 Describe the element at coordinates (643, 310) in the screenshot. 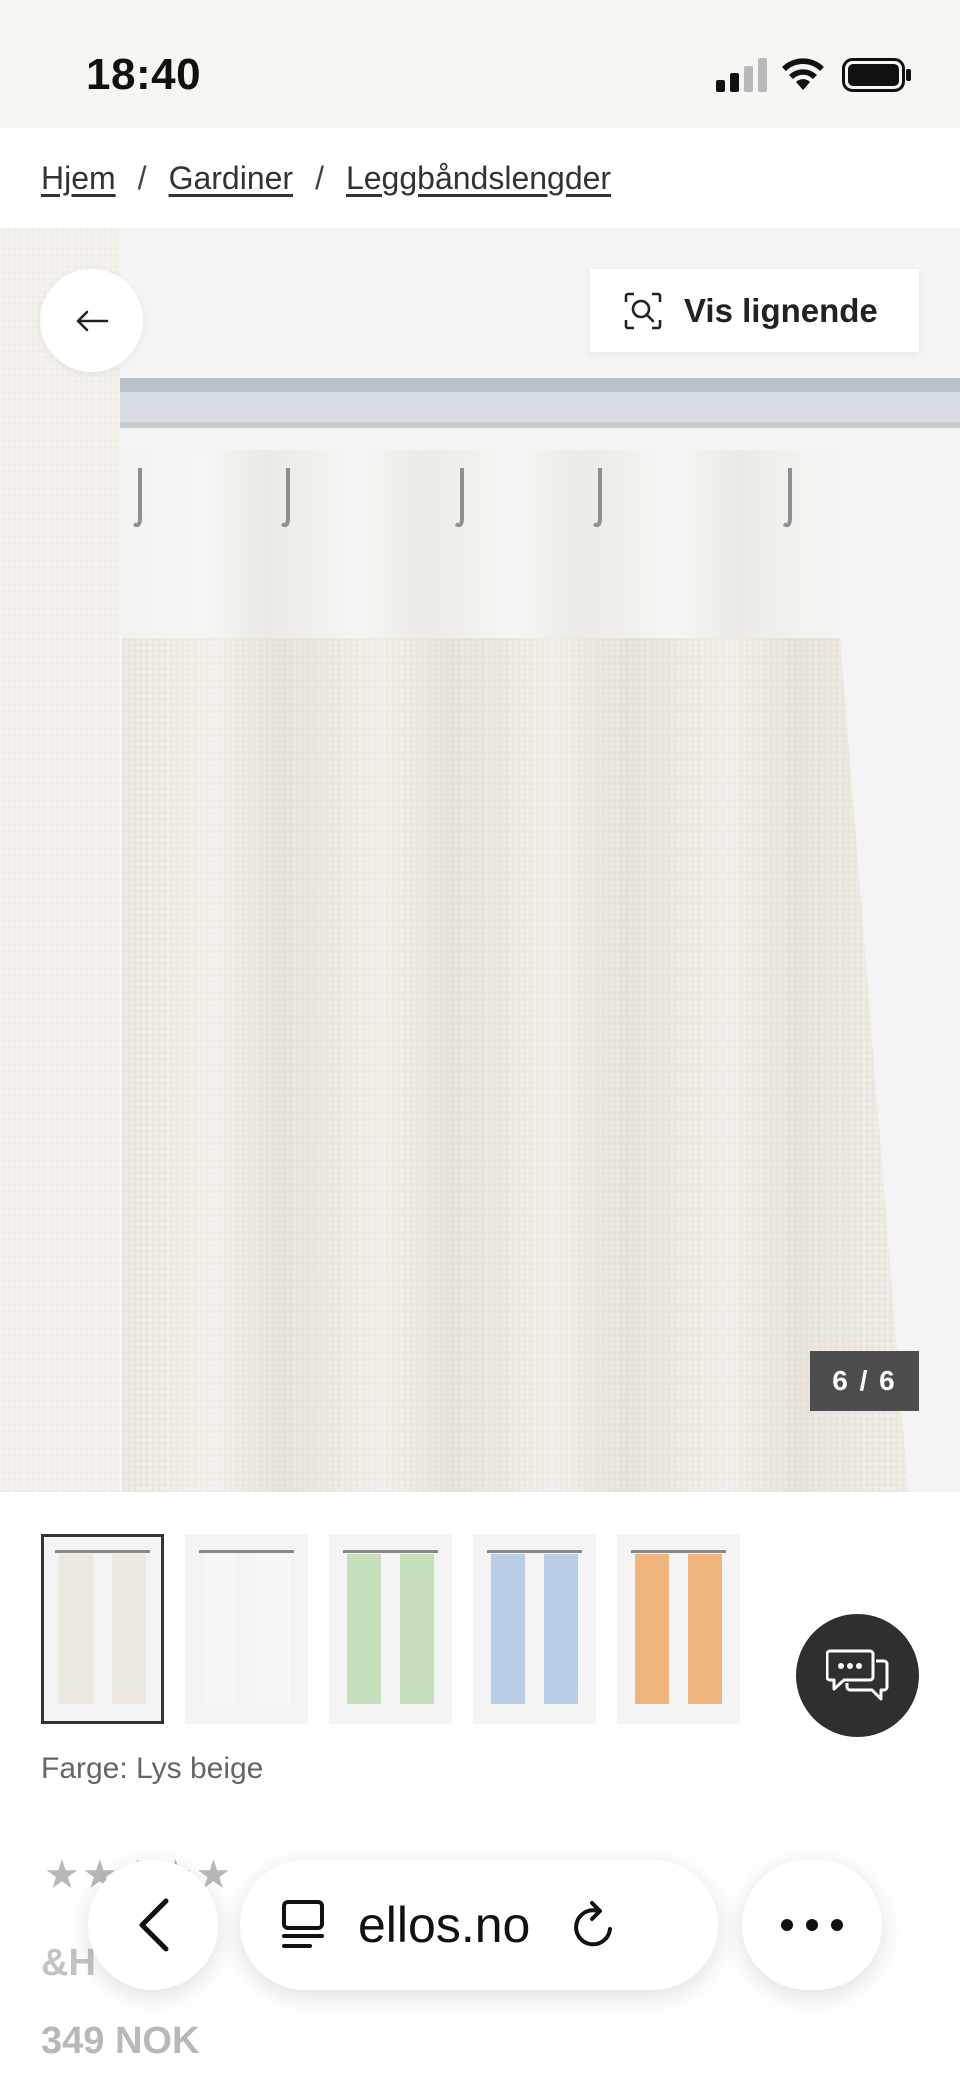

I see `visual-search-icon` at that location.